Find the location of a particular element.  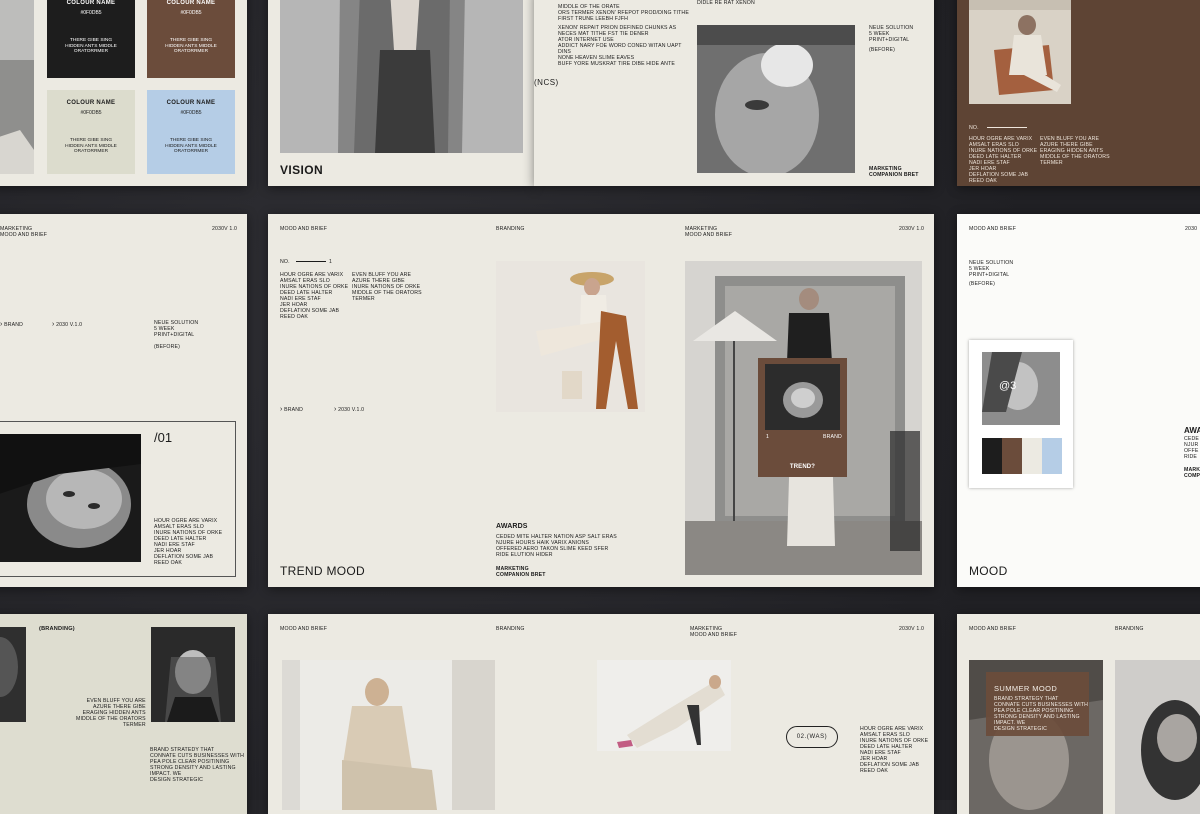

header-right: 2030 is located at coordinates (1191, 229).